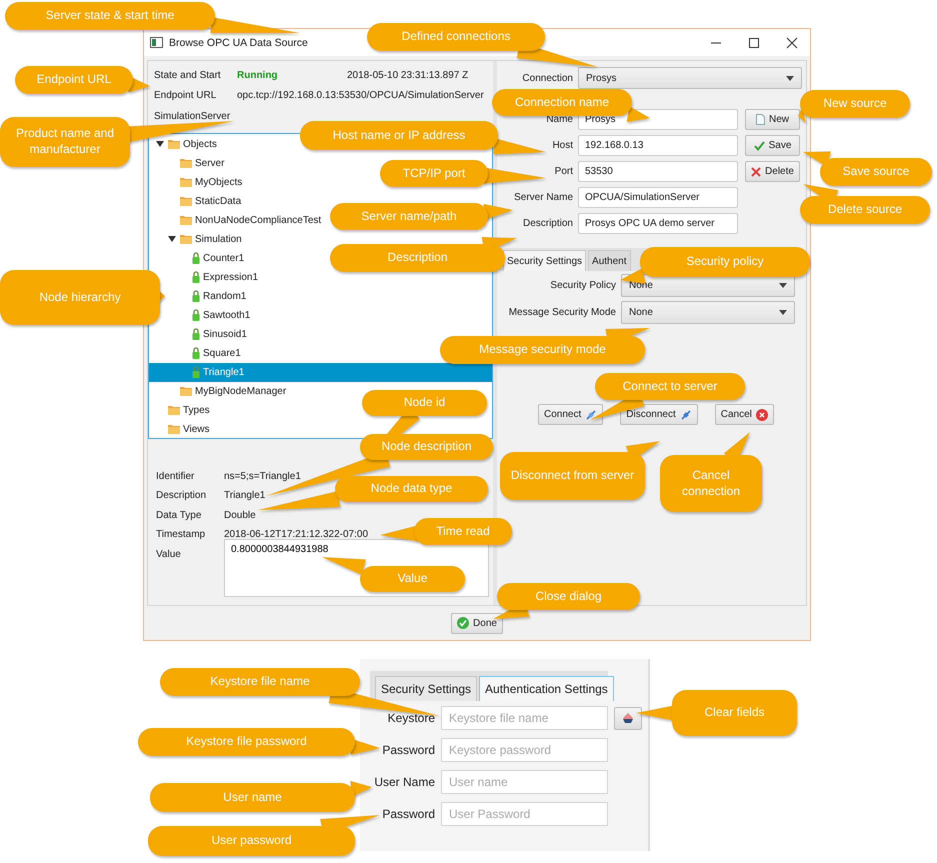 This screenshot has height=863, width=937. I want to click on start-time: 2018-05-10 23:31:13.897 Z, so click(407, 75).